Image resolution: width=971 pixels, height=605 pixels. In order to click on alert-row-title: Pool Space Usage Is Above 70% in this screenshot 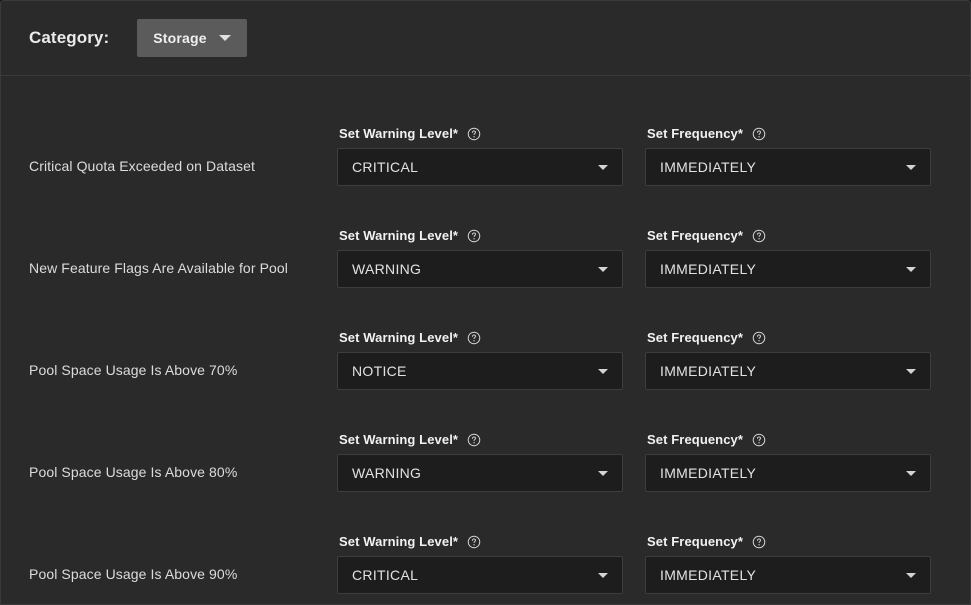, I will do `click(133, 369)`.